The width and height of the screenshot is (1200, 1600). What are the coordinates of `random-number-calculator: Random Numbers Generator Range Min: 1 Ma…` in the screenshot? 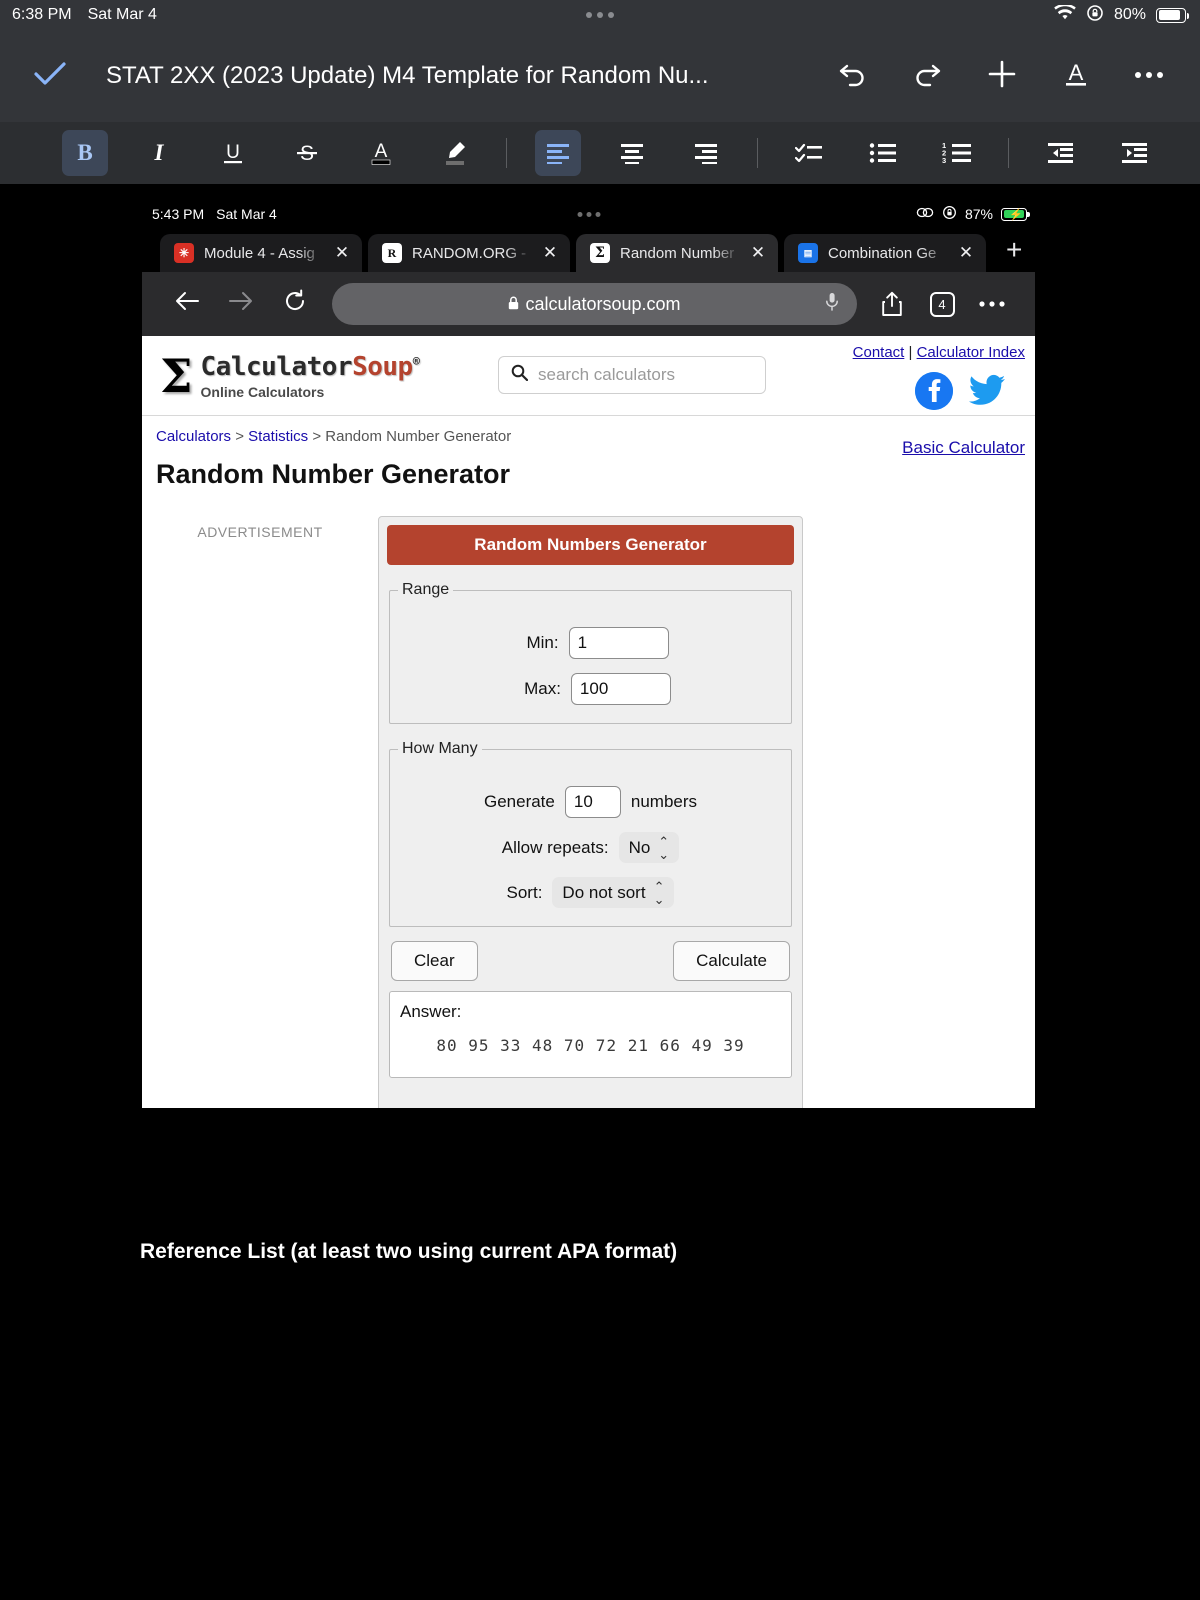 It's located at (590, 812).